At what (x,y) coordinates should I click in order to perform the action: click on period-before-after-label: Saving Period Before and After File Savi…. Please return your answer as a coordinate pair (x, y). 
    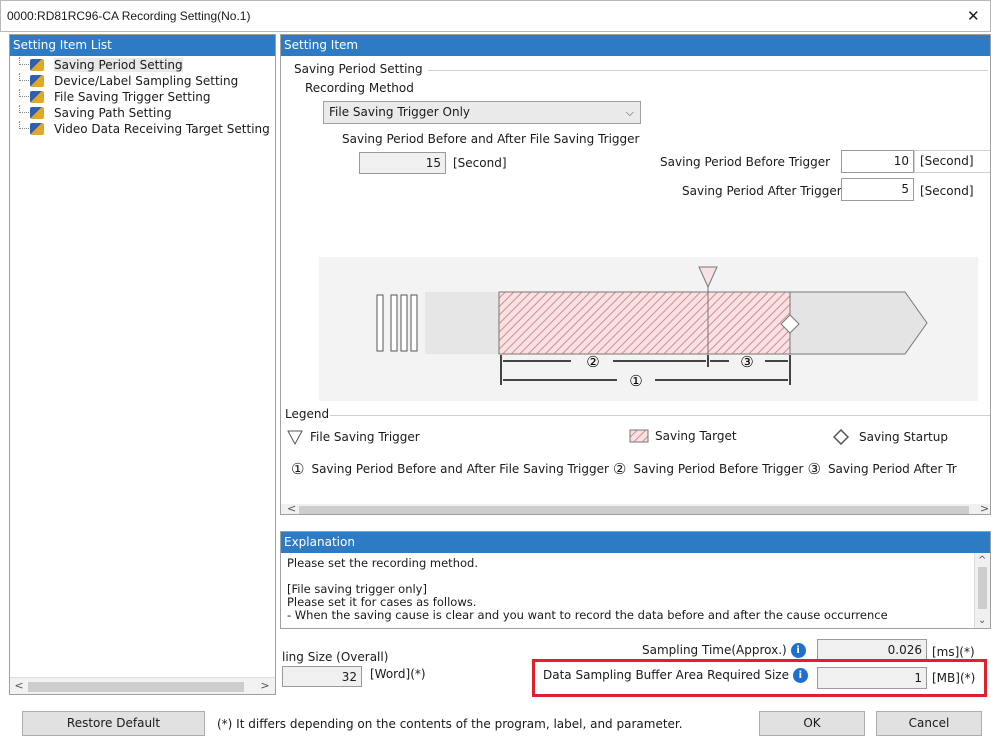
    Looking at the image, I should click on (491, 139).